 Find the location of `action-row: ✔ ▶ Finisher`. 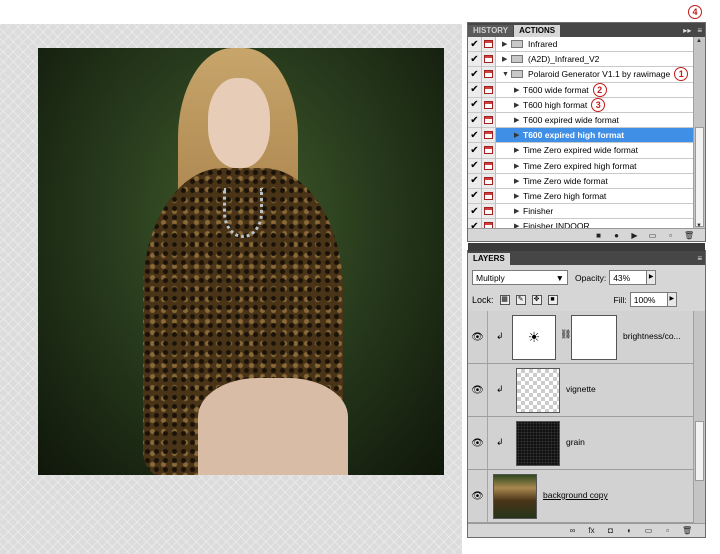

action-row: ✔ ▶ Finisher is located at coordinates (580, 211).